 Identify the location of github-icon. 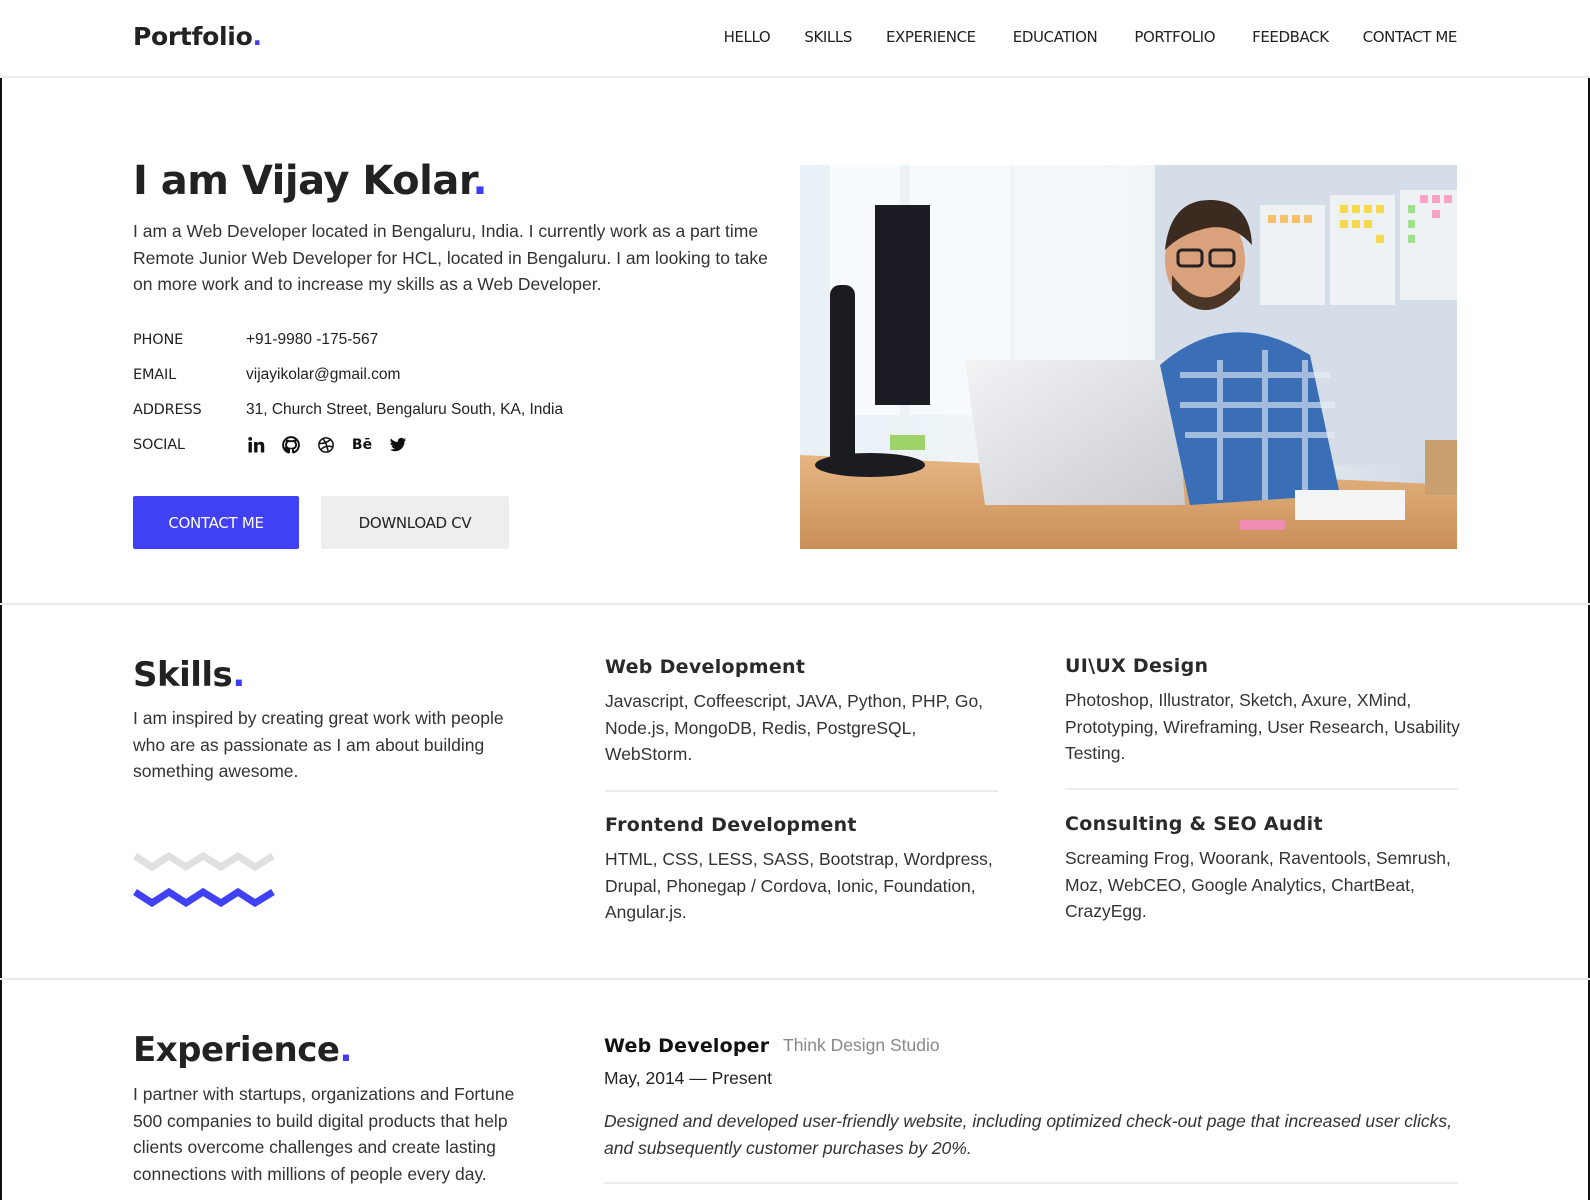
(291, 445).